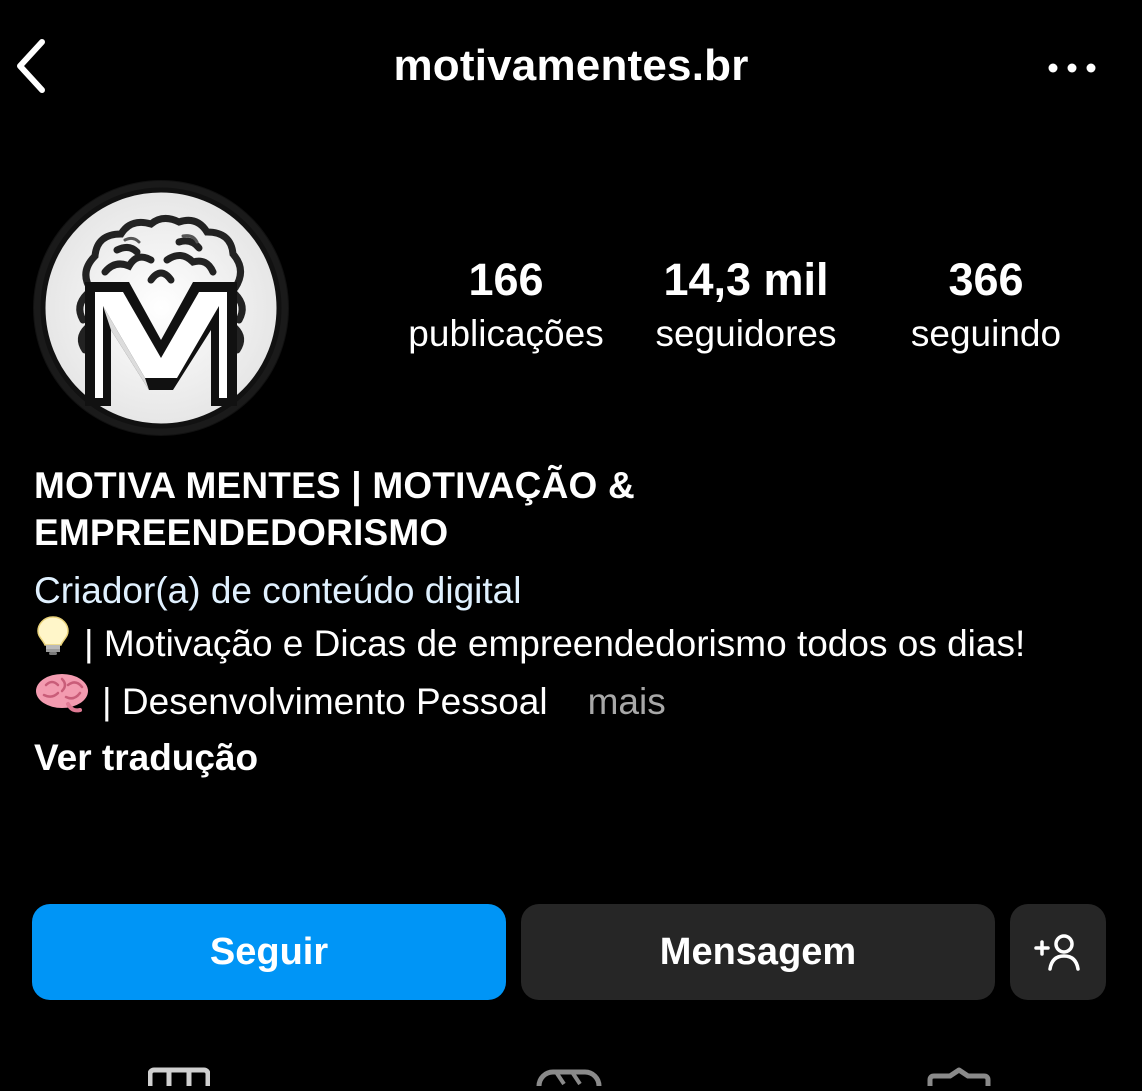  What do you see at coordinates (62, 699) in the screenshot?
I see `brain-icon` at bounding box center [62, 699].